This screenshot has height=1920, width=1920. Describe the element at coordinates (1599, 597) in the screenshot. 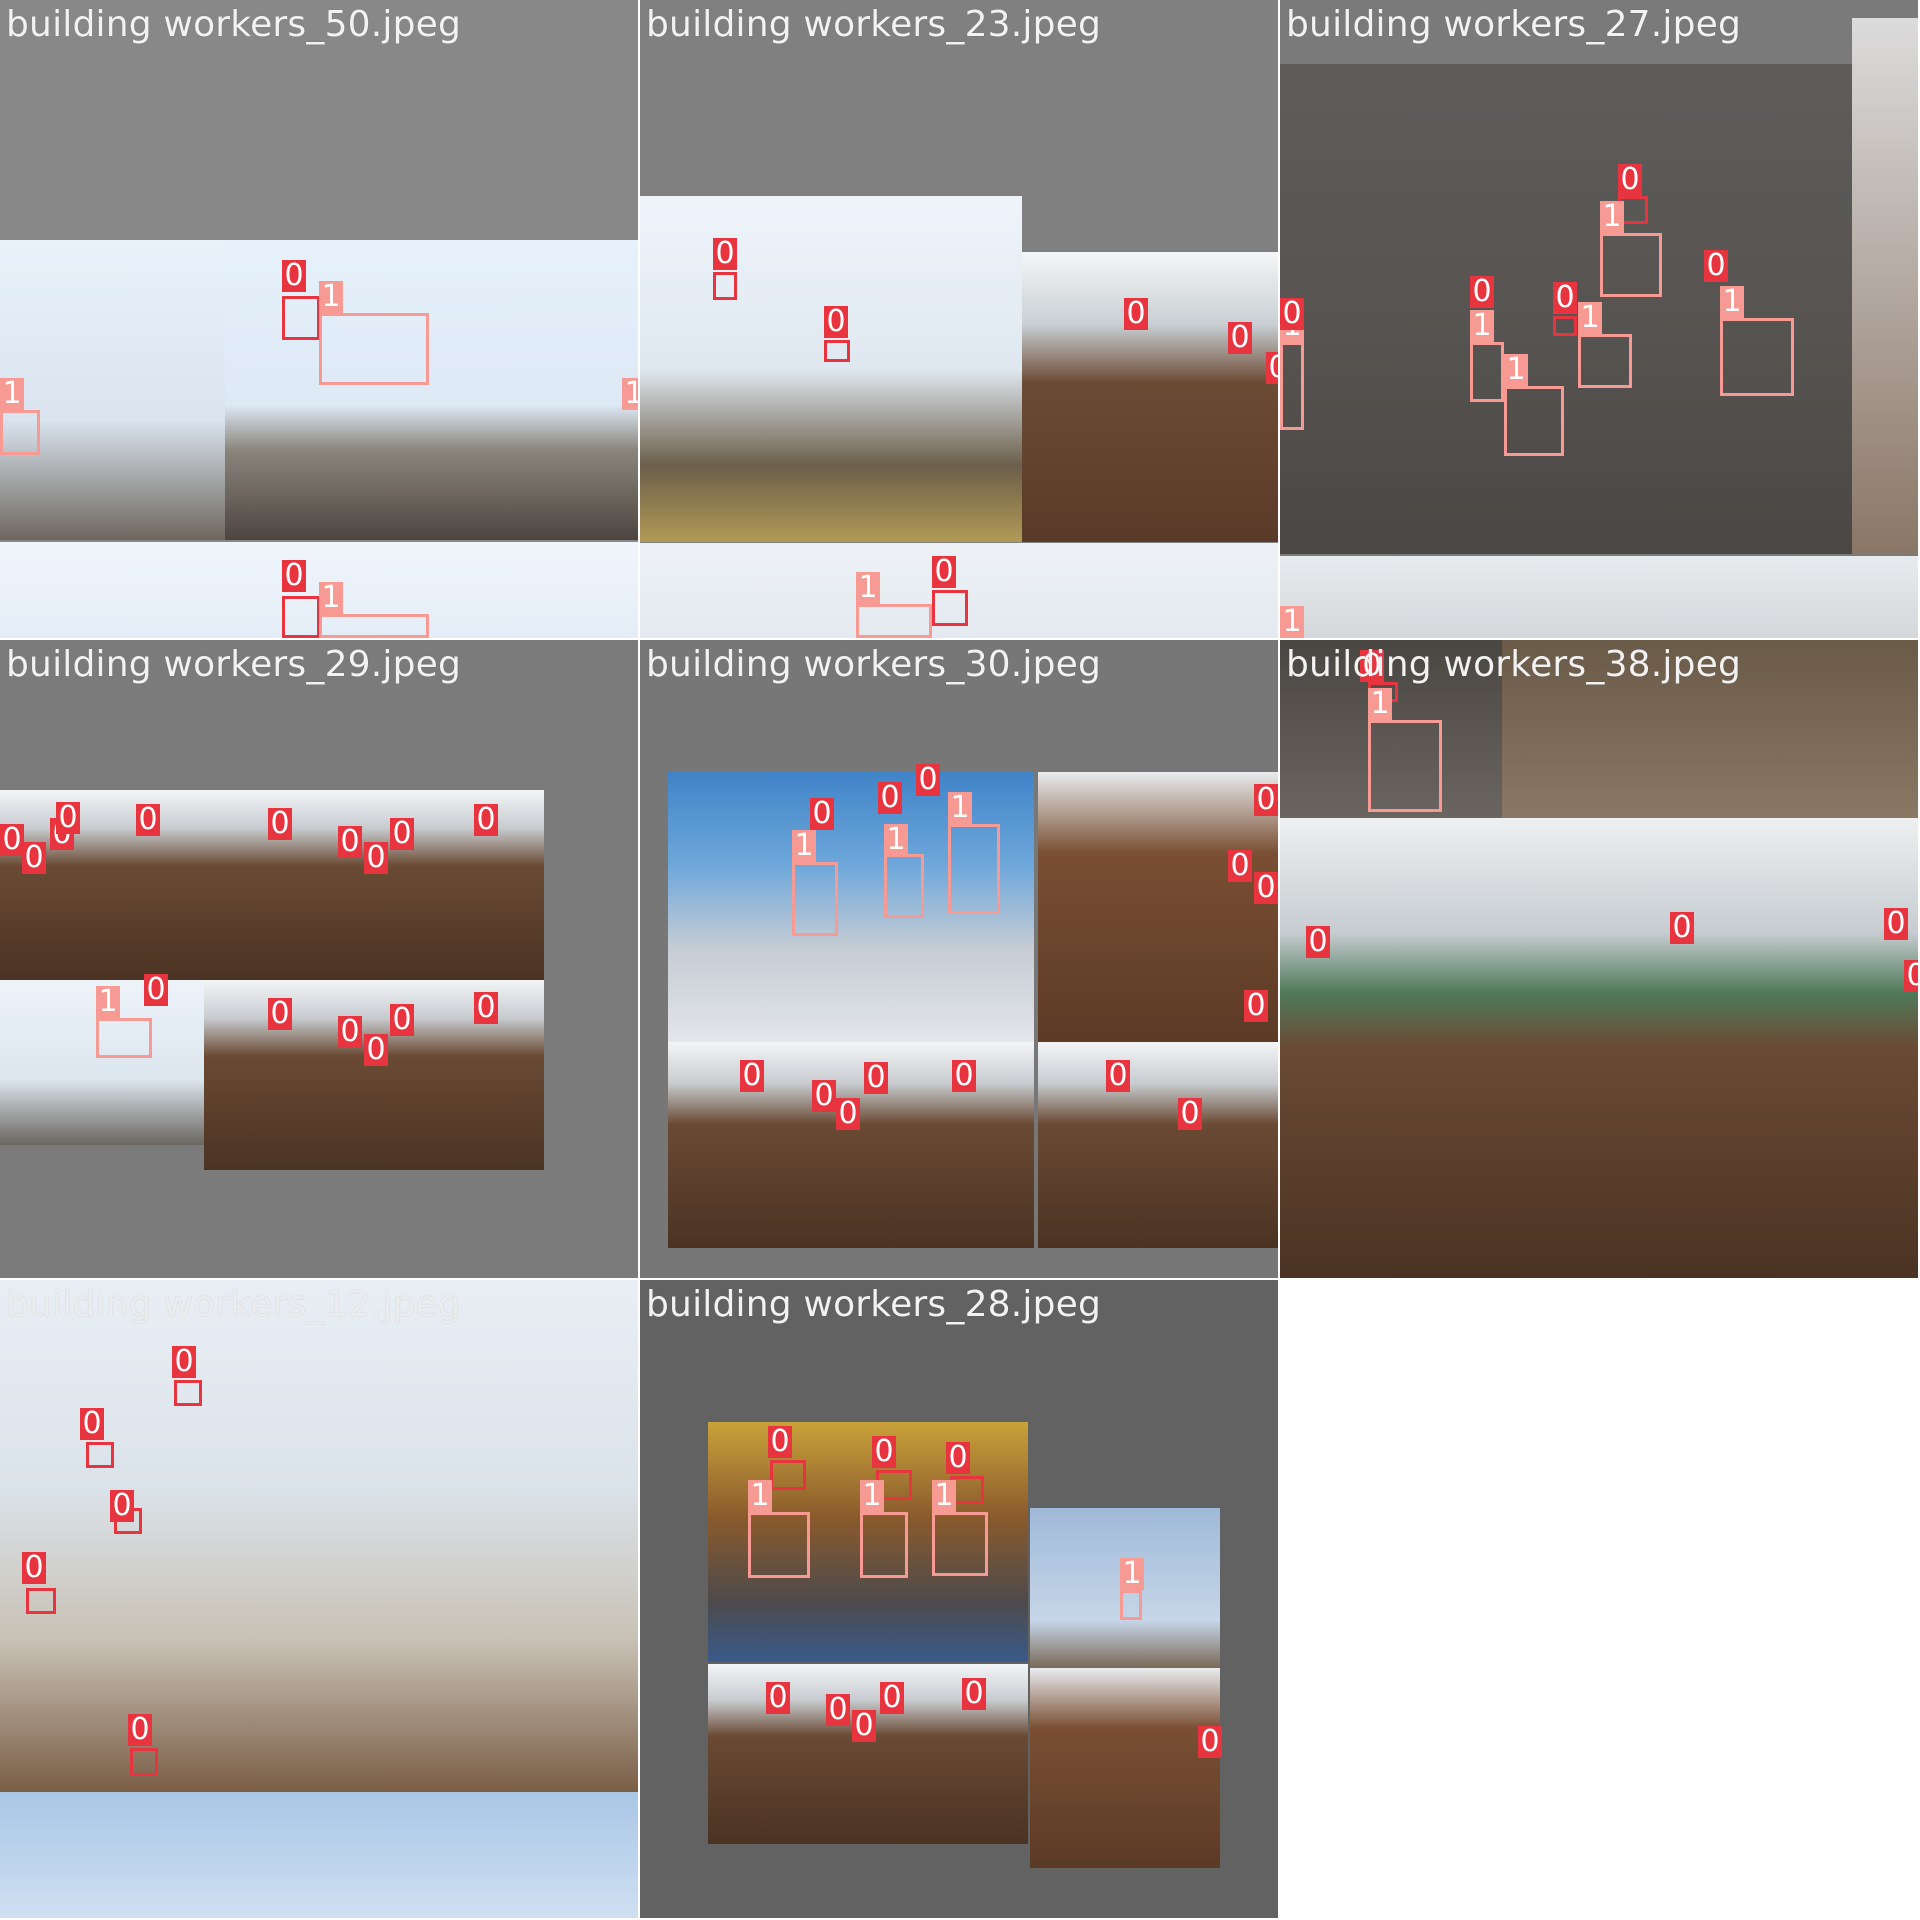

I see `tile-3-photo-bottom` at that location.